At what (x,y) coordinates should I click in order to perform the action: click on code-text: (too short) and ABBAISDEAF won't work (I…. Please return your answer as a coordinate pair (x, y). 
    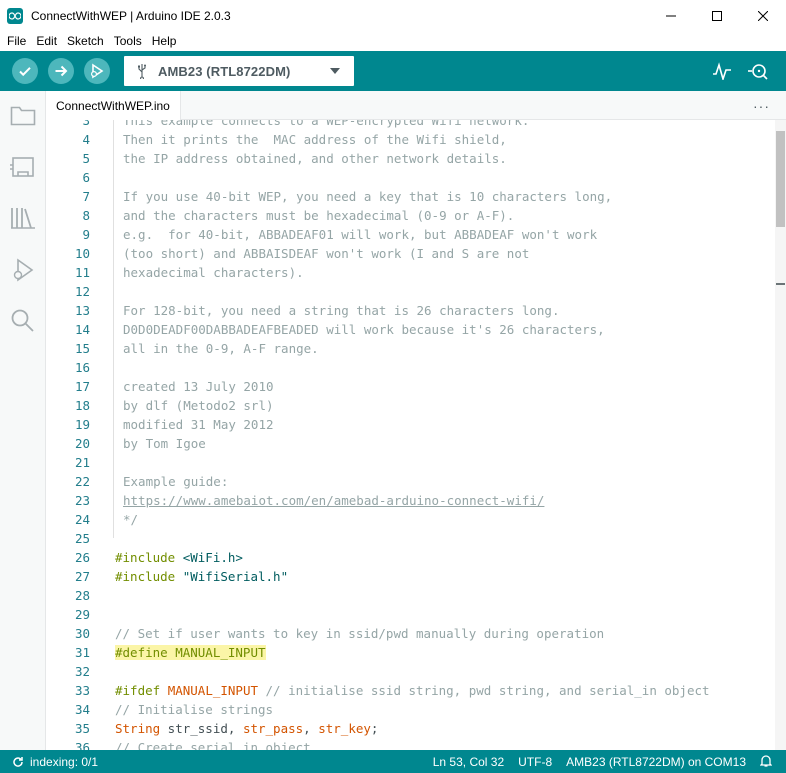
    Looking at the image, I should click on (326, 253).